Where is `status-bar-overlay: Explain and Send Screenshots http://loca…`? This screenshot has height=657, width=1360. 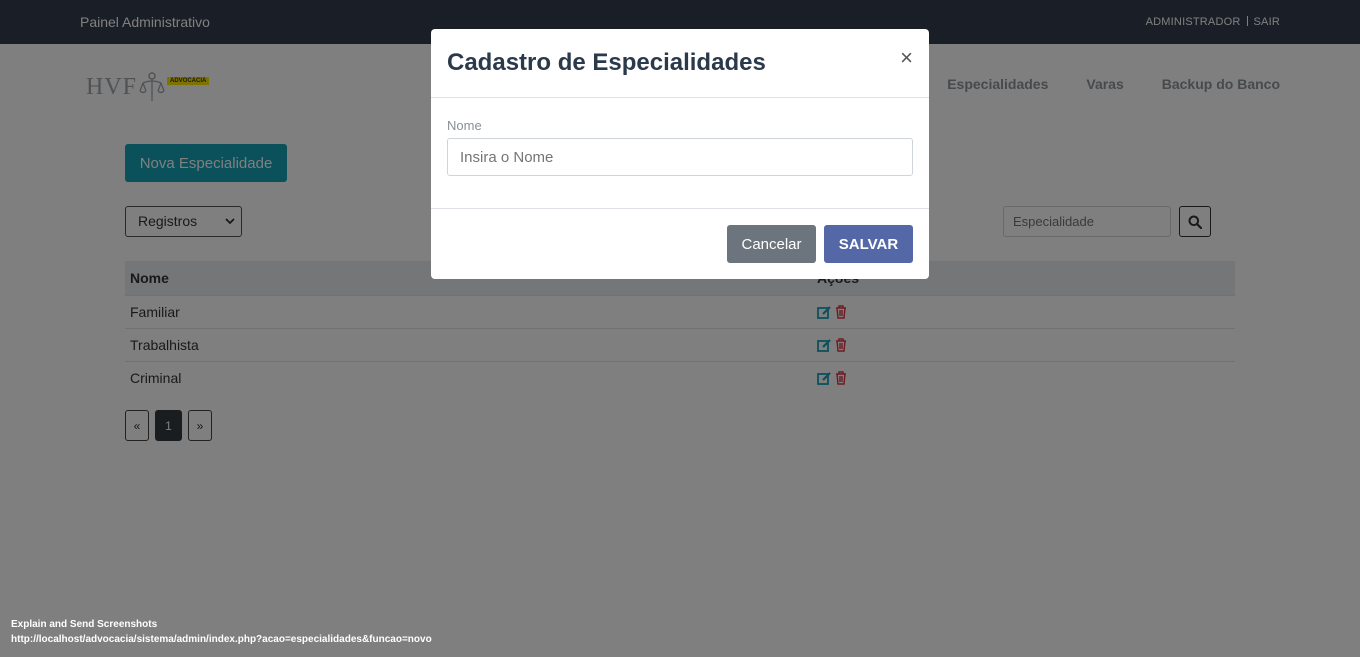 status-bar-overlay: Explain and Send Screenshots http://loca… is located at coordinates (221, 632).